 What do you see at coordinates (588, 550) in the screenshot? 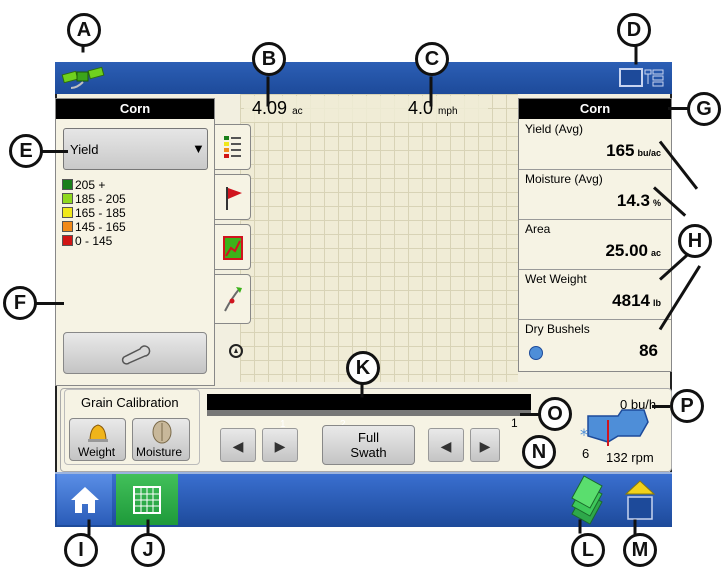
I see `callout-l: L` at bounding box center [588, 550].